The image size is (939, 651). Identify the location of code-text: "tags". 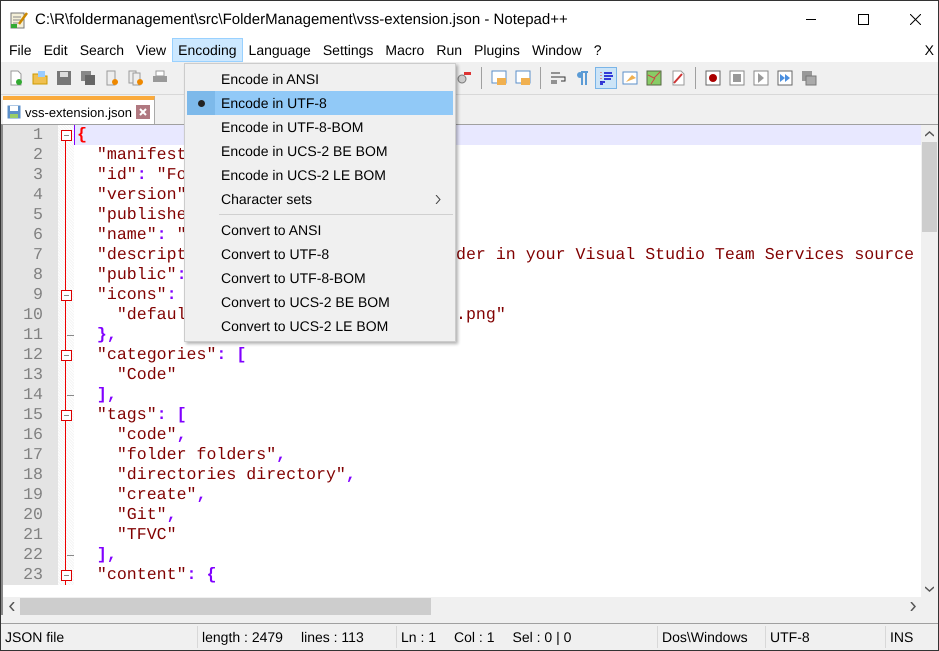
(126, 415).